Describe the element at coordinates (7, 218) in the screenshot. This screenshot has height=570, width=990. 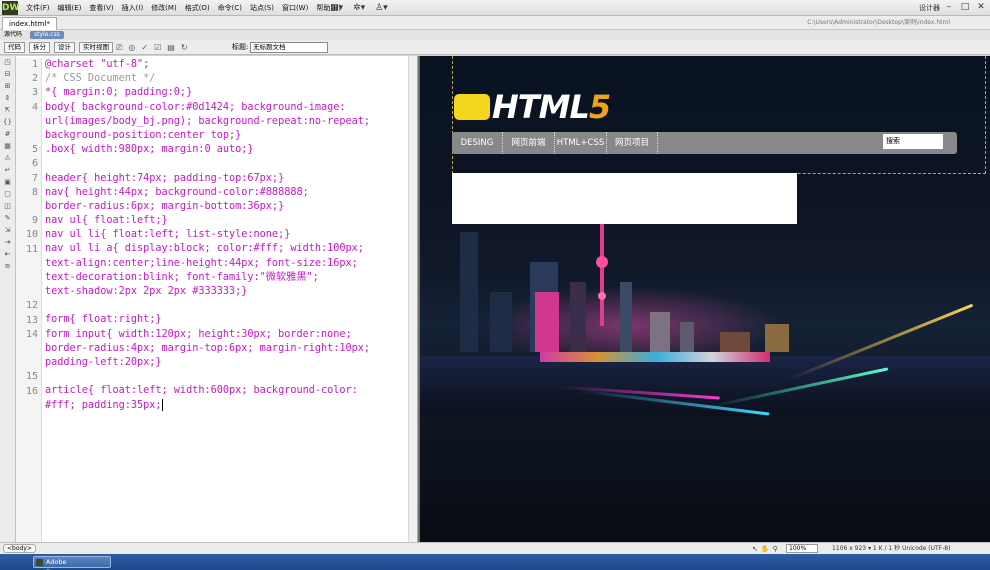
I see `recent-snippets-icon: ✎` at that location.